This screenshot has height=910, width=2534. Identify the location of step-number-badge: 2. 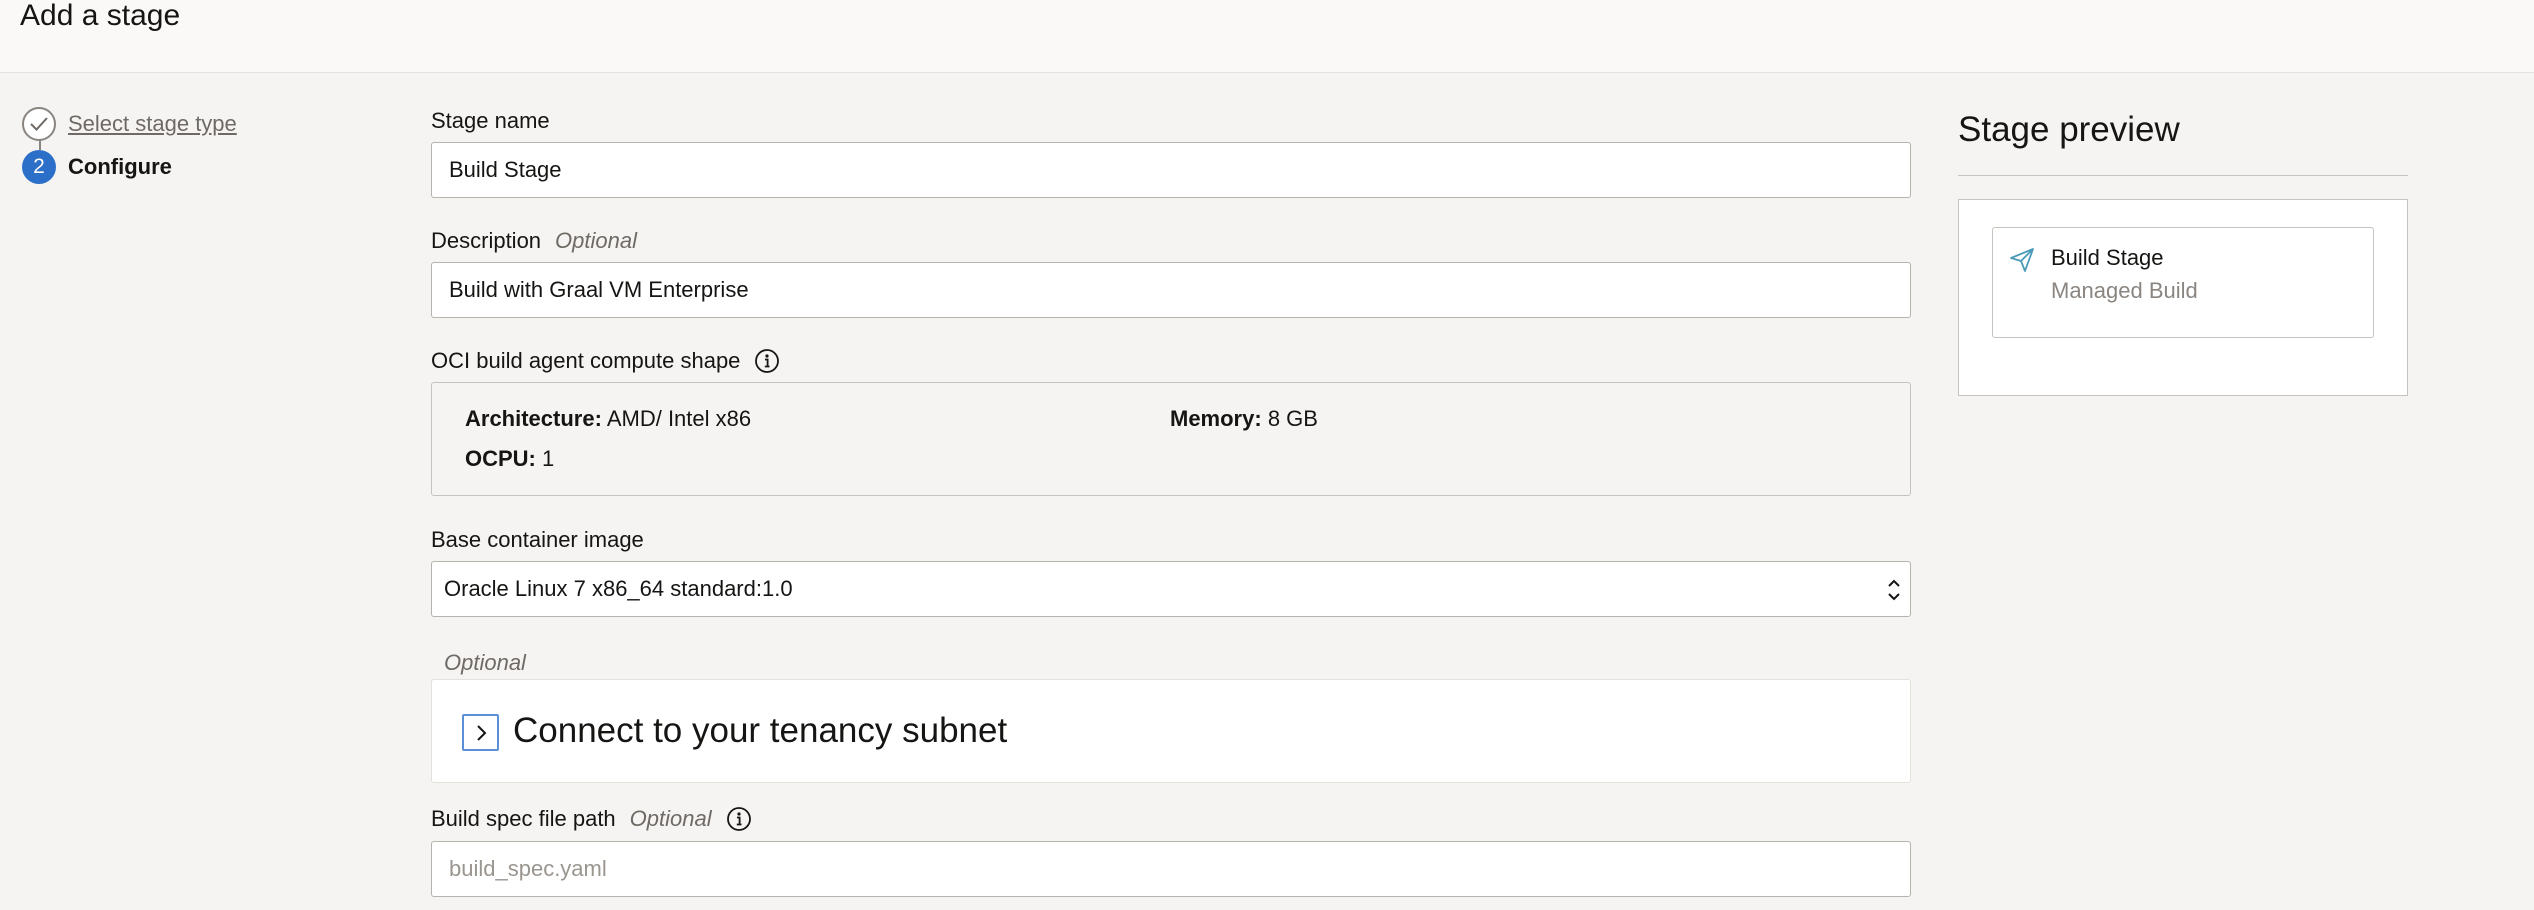
(39, 167).